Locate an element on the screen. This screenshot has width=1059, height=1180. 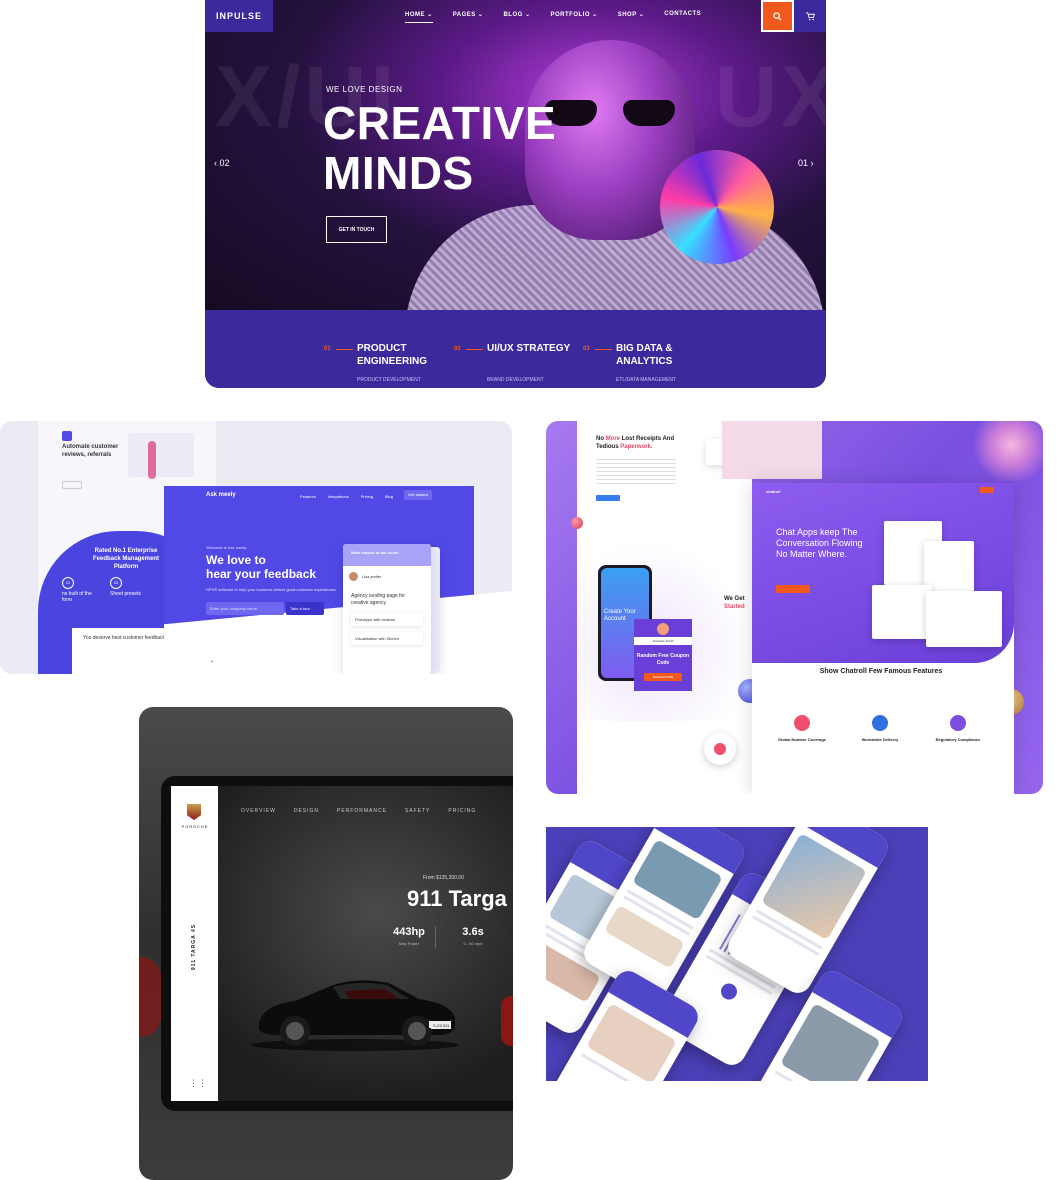
feature-item: Regulatory Compliance is located at coordinates (958, 728).